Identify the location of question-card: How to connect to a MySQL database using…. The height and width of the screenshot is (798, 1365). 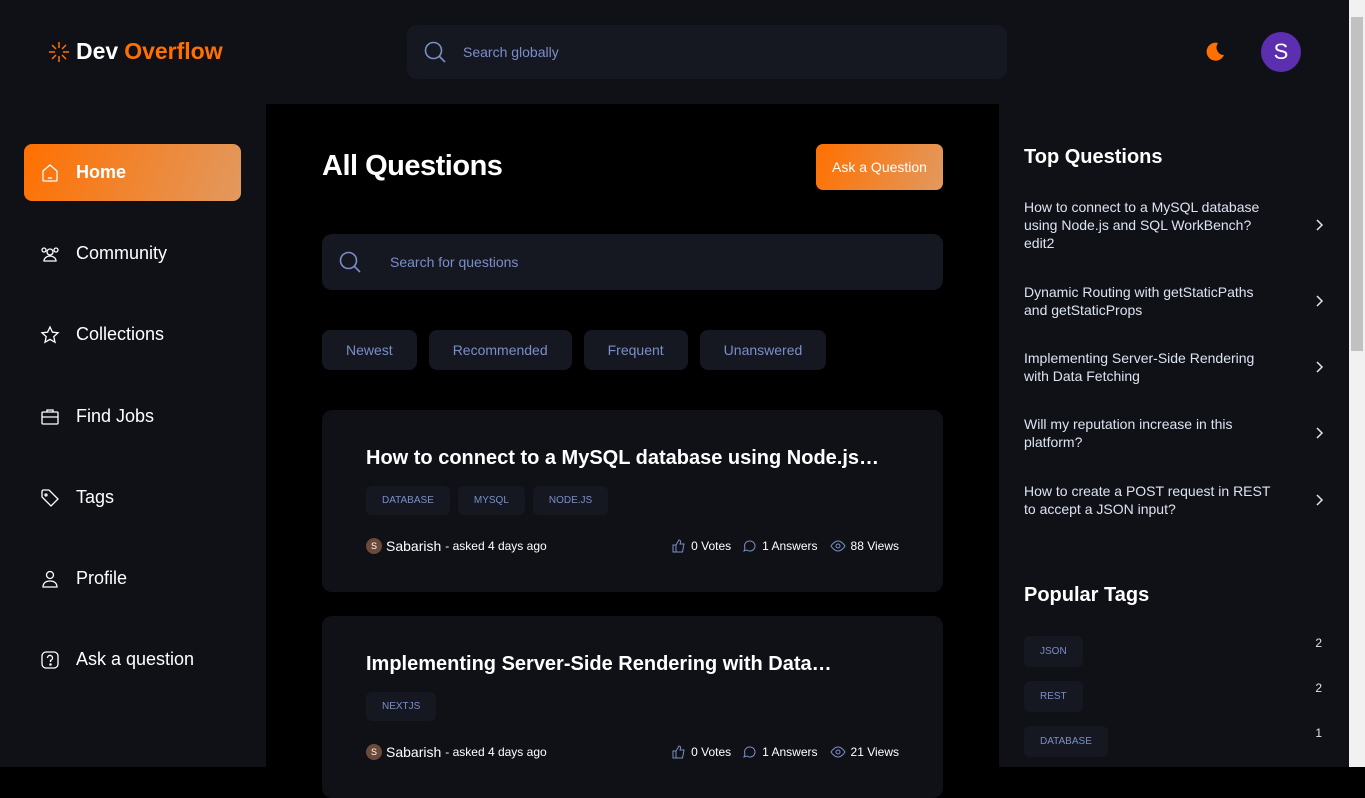
(632, 501).